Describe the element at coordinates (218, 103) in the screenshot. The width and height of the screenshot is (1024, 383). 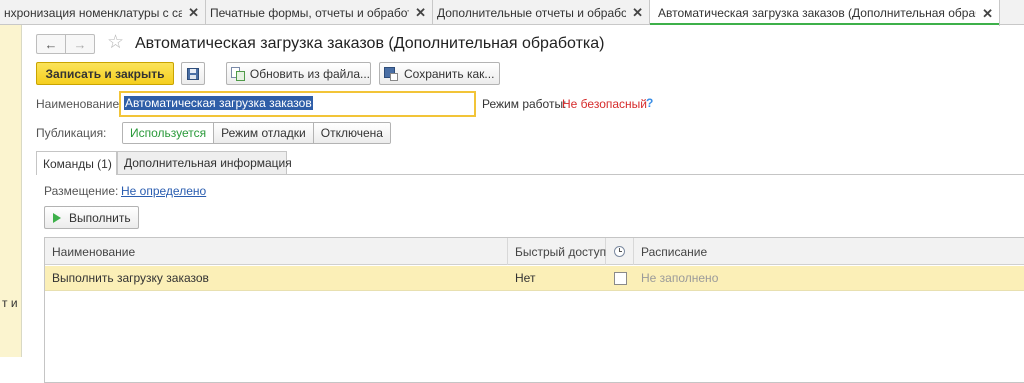
I see `name-field-value: Автоматическая загрузка заказов` at that location.